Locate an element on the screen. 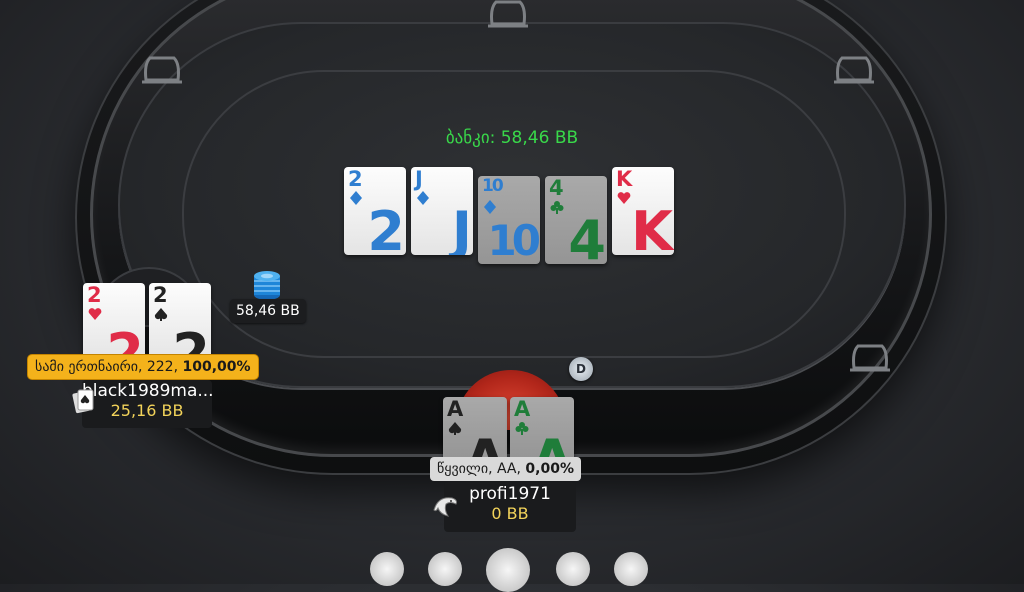 This screenshot has height=592, width=1024. player-info-left: black1989ma... 25,16 BB is located at coordinates (148, 404).